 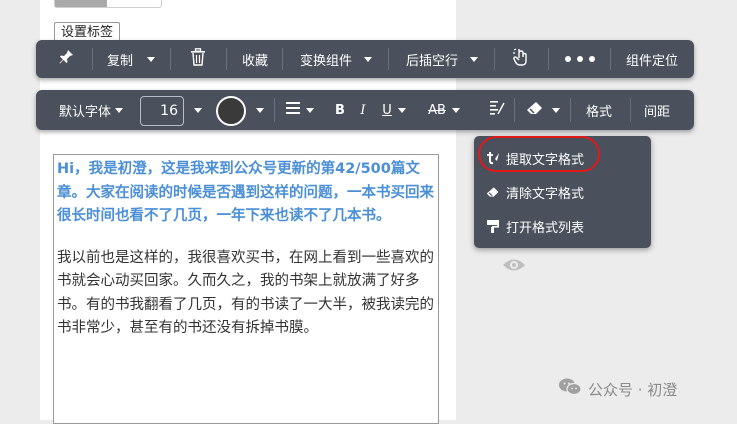 I want to click on favorite-label: 收藏, so click(x=254, y=61).